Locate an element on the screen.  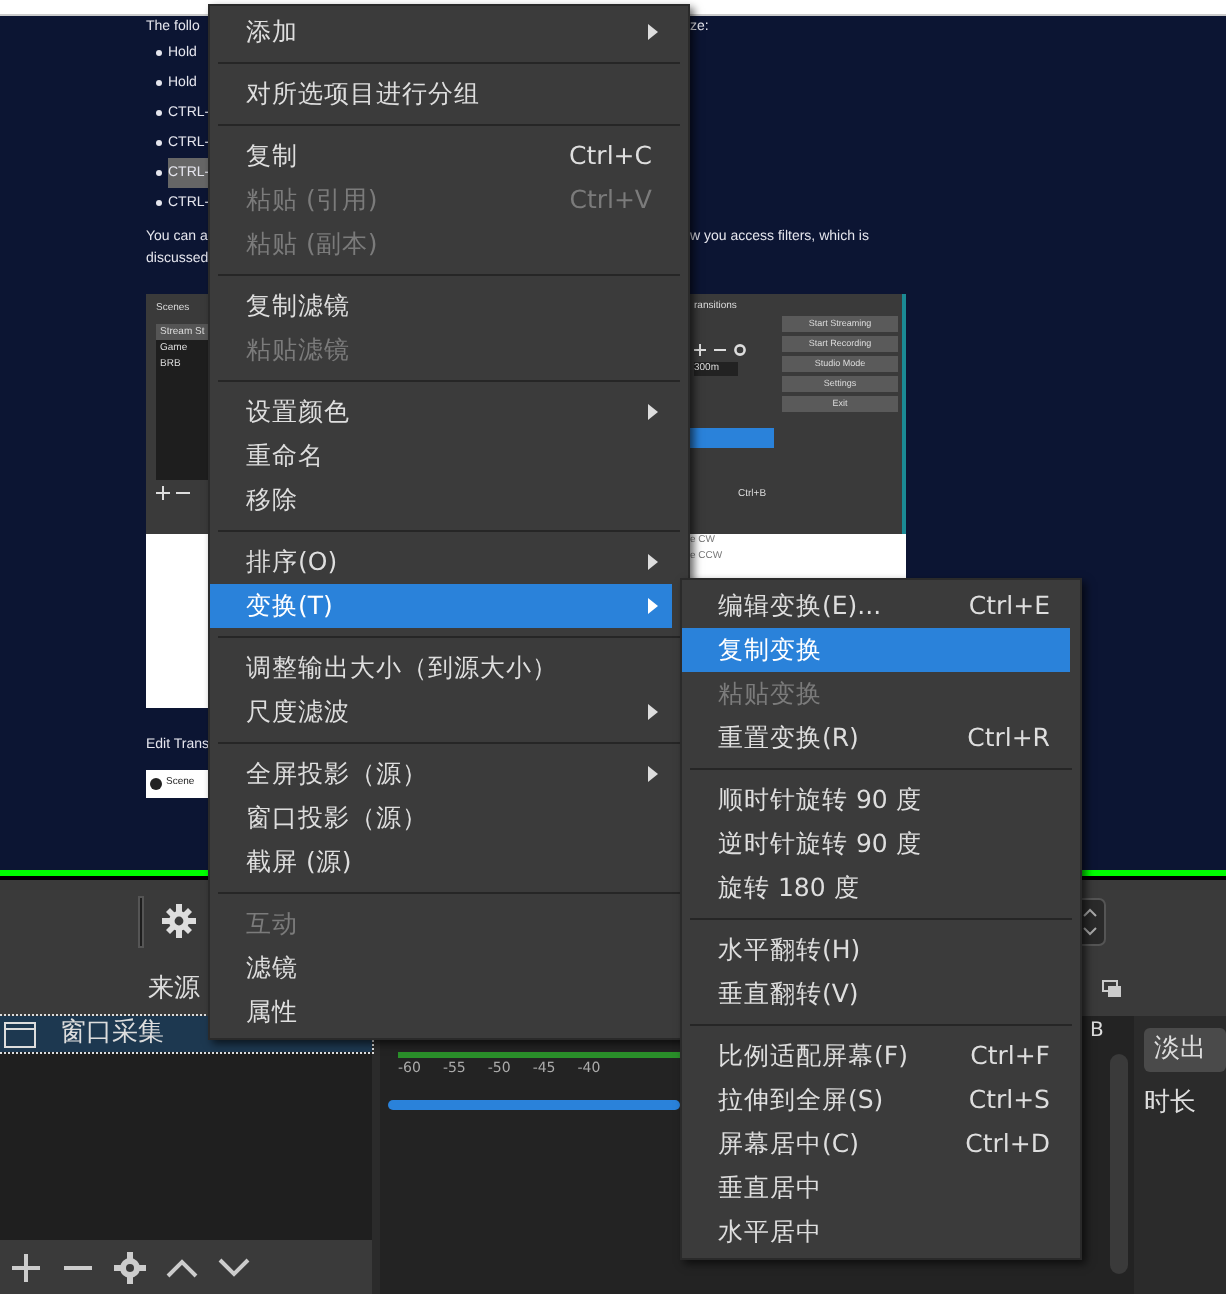
menu-item: 重命名 is located at coordinates (441, 456).